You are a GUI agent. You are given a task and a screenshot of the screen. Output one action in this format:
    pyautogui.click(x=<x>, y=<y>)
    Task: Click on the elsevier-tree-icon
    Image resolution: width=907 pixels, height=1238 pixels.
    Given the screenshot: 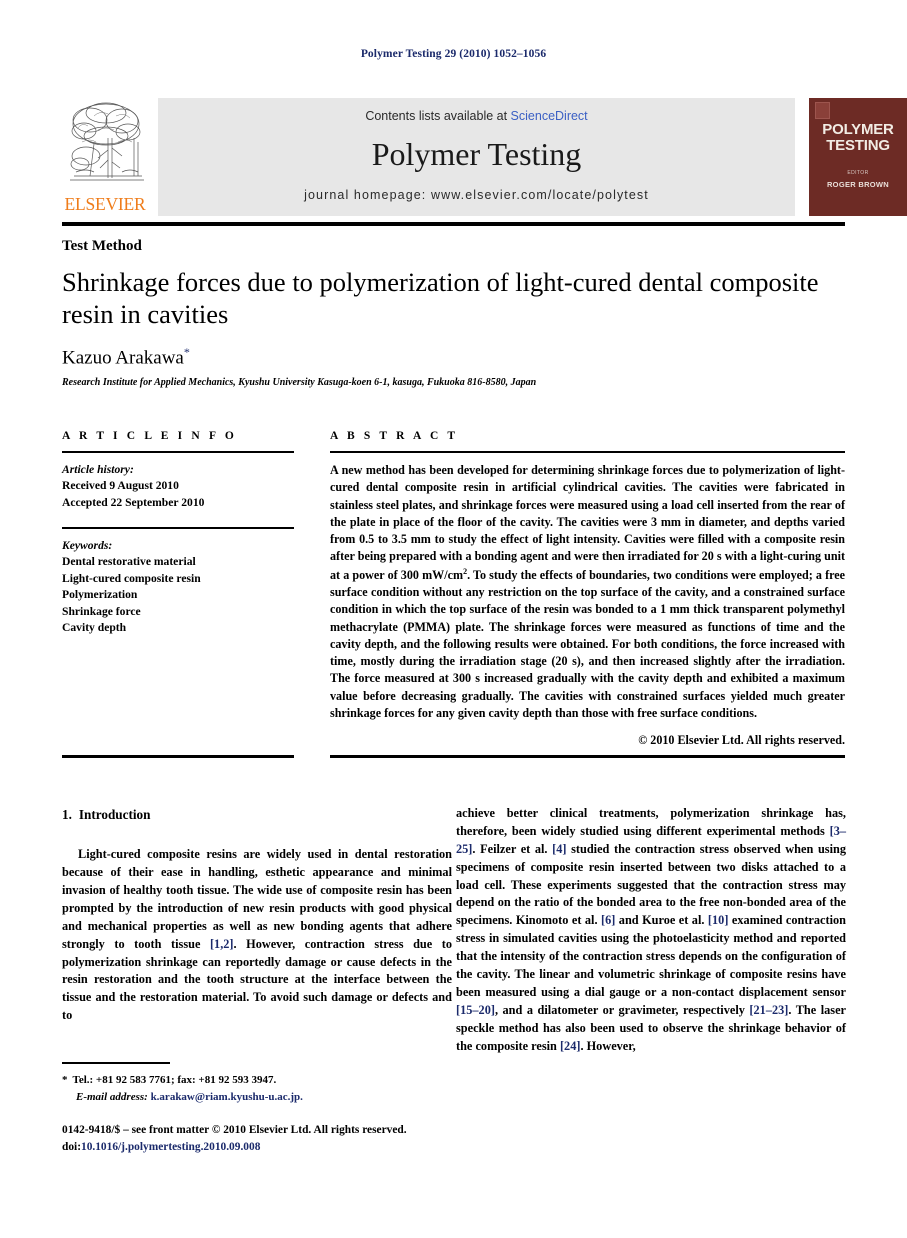 What is the action you would take?
    pyautogui.click(x=107, y=141)
    